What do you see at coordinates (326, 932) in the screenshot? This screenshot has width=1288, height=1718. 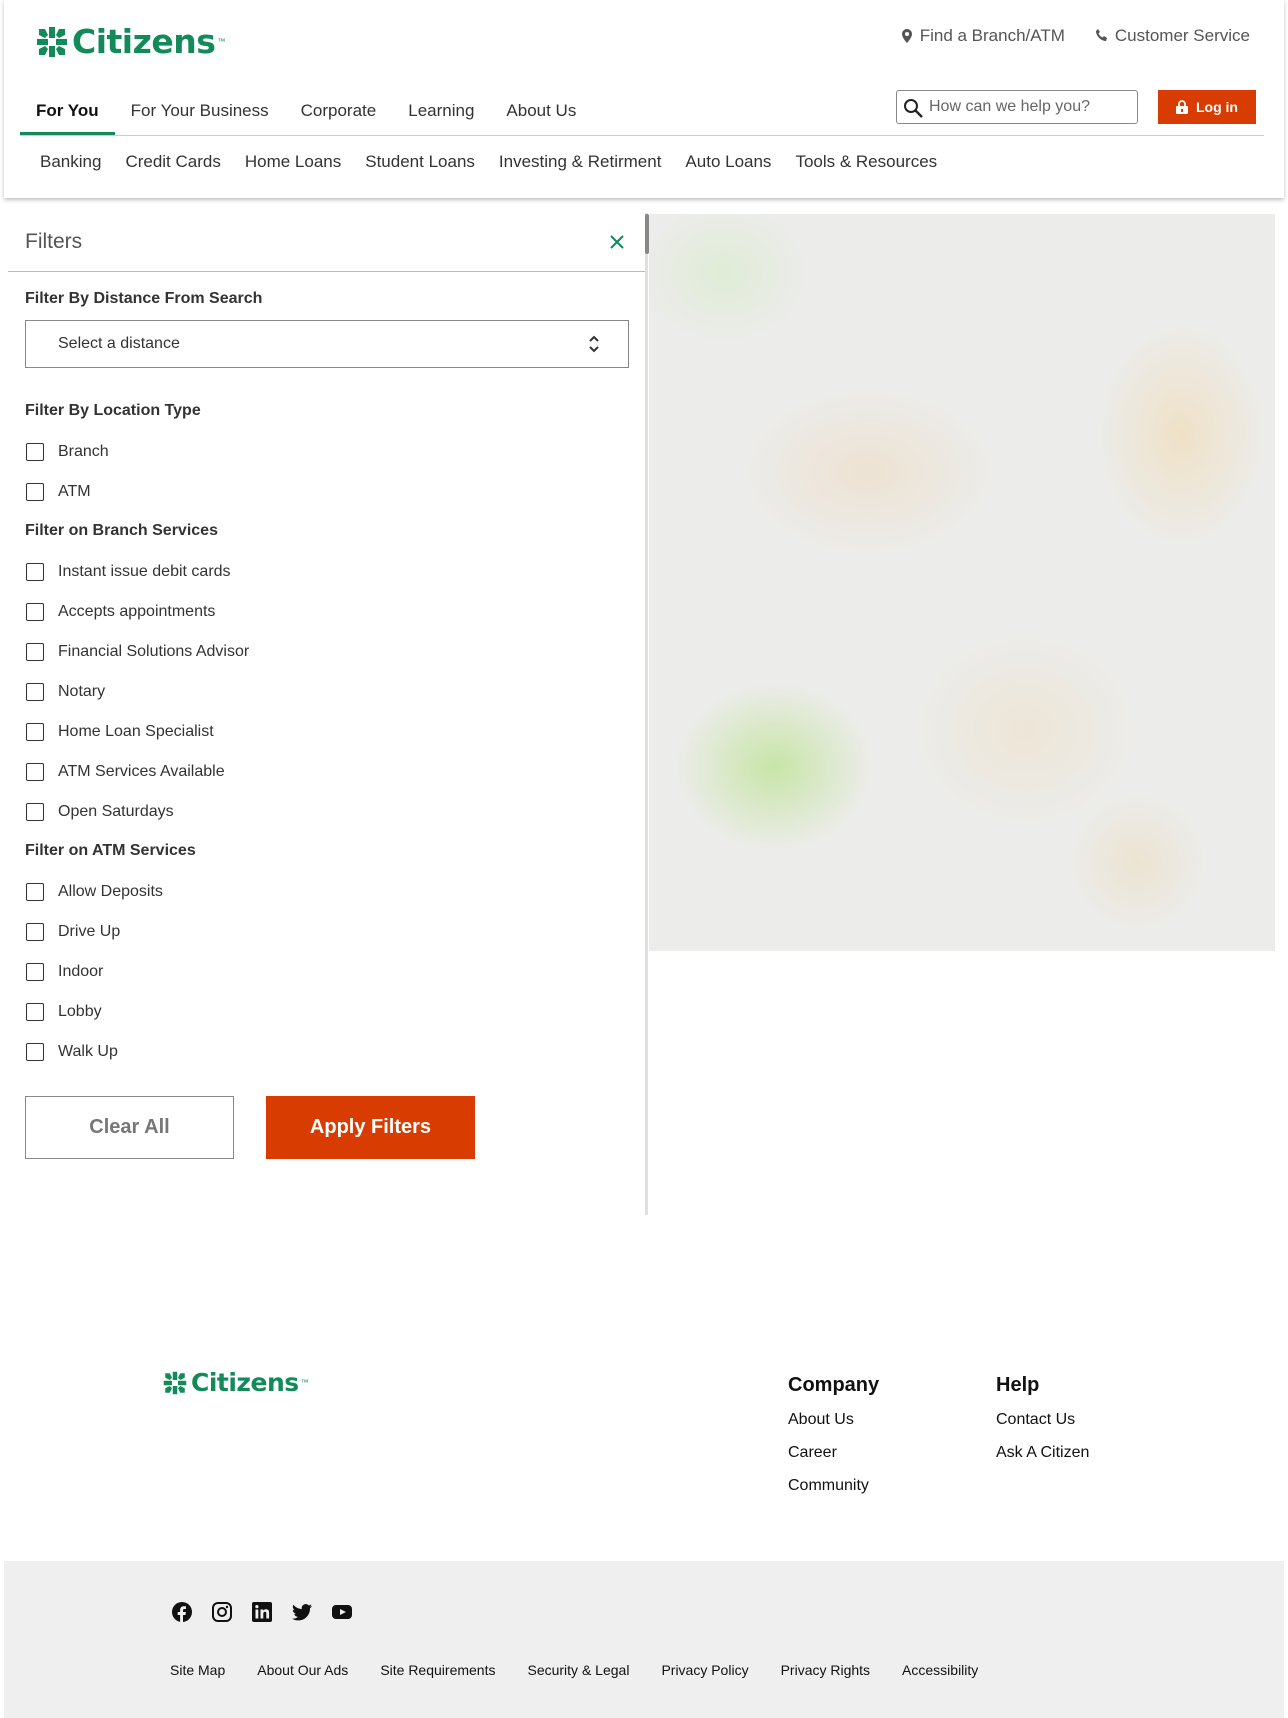 I see `checkbox-drive-up: Drive Up` at bounding box center [326, 932].